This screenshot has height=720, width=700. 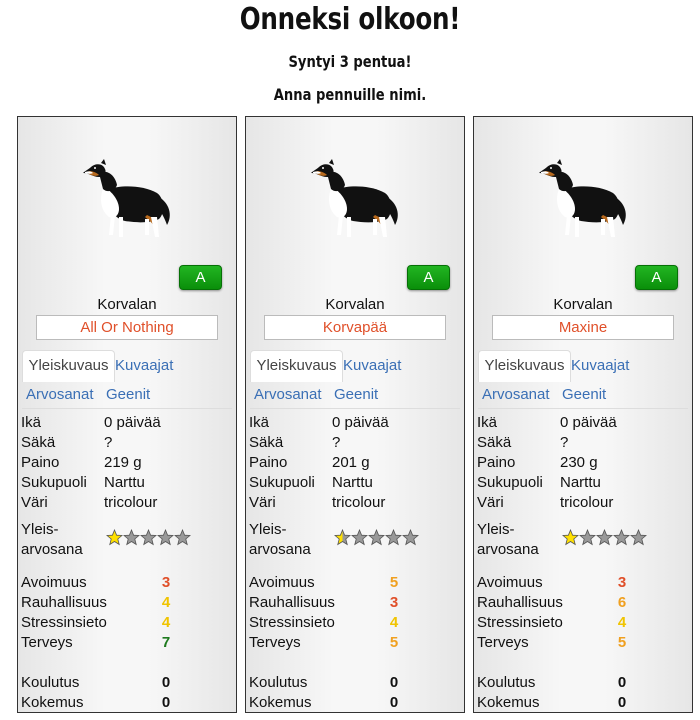 What do you see at coordinates (394, 602) in the screenshot?
I see `calmness-value: 3` at bounding box center [394, 602].